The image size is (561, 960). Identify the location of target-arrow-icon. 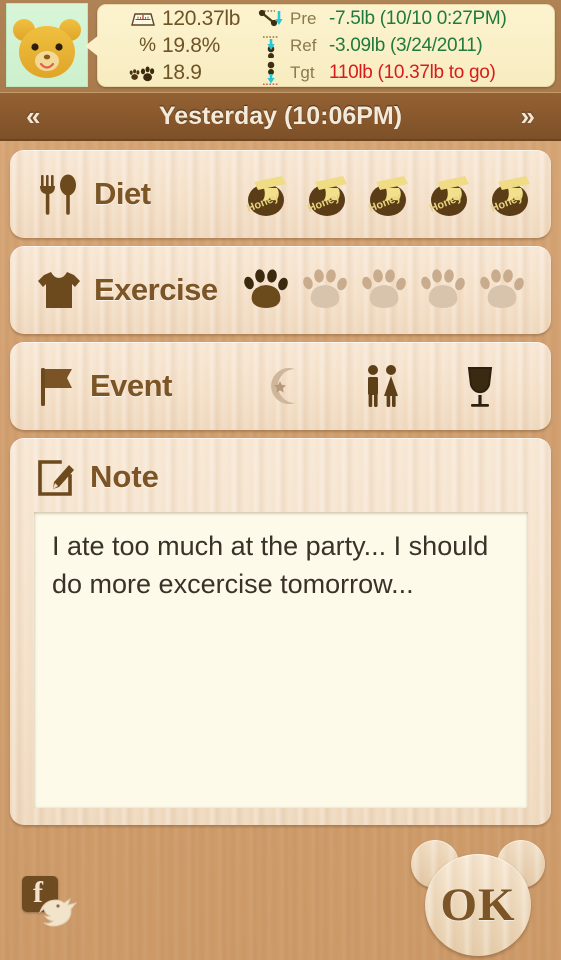
(271, 73).